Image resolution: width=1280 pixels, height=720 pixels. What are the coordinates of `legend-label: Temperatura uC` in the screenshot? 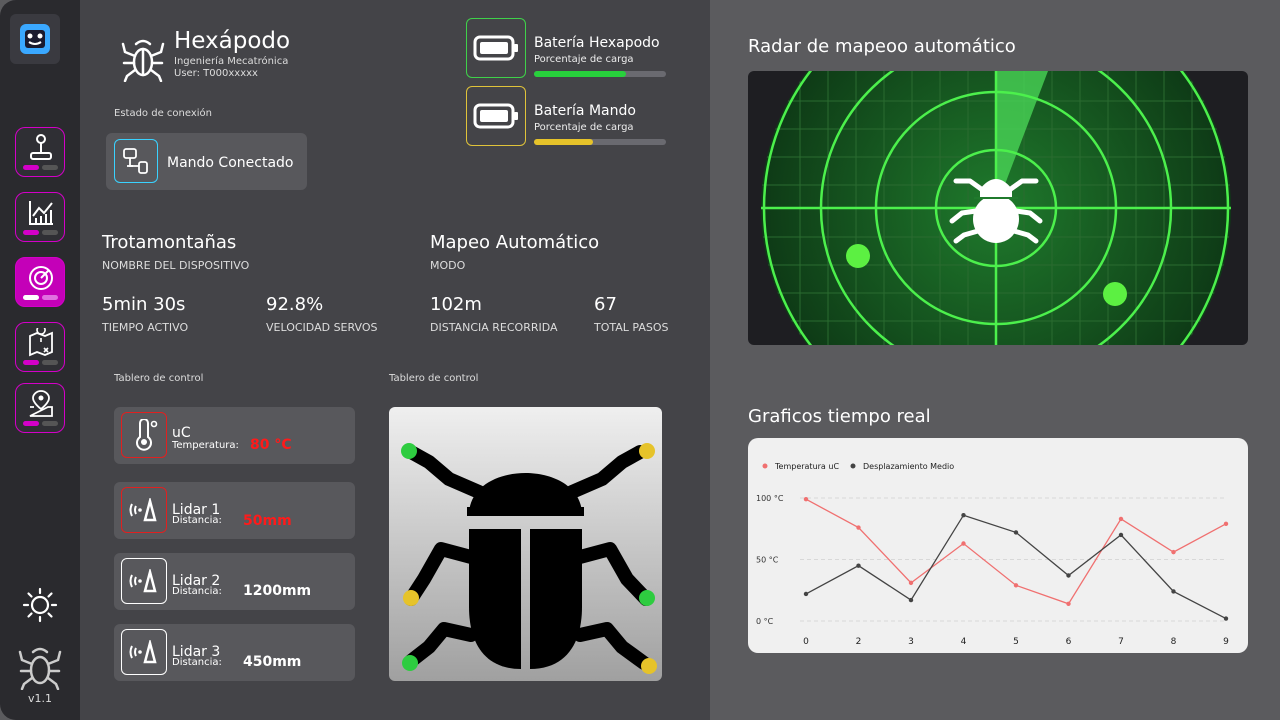 It's located at (806, 466).